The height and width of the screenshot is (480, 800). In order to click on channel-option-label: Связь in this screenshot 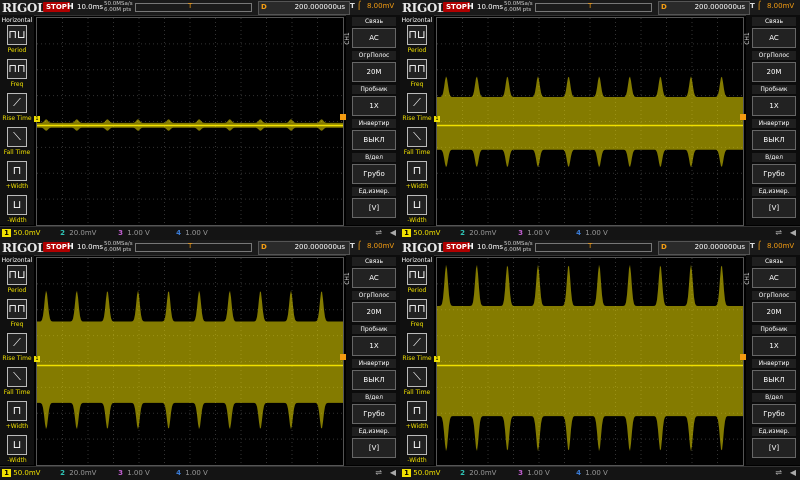, I will do `click(374, 21)`.